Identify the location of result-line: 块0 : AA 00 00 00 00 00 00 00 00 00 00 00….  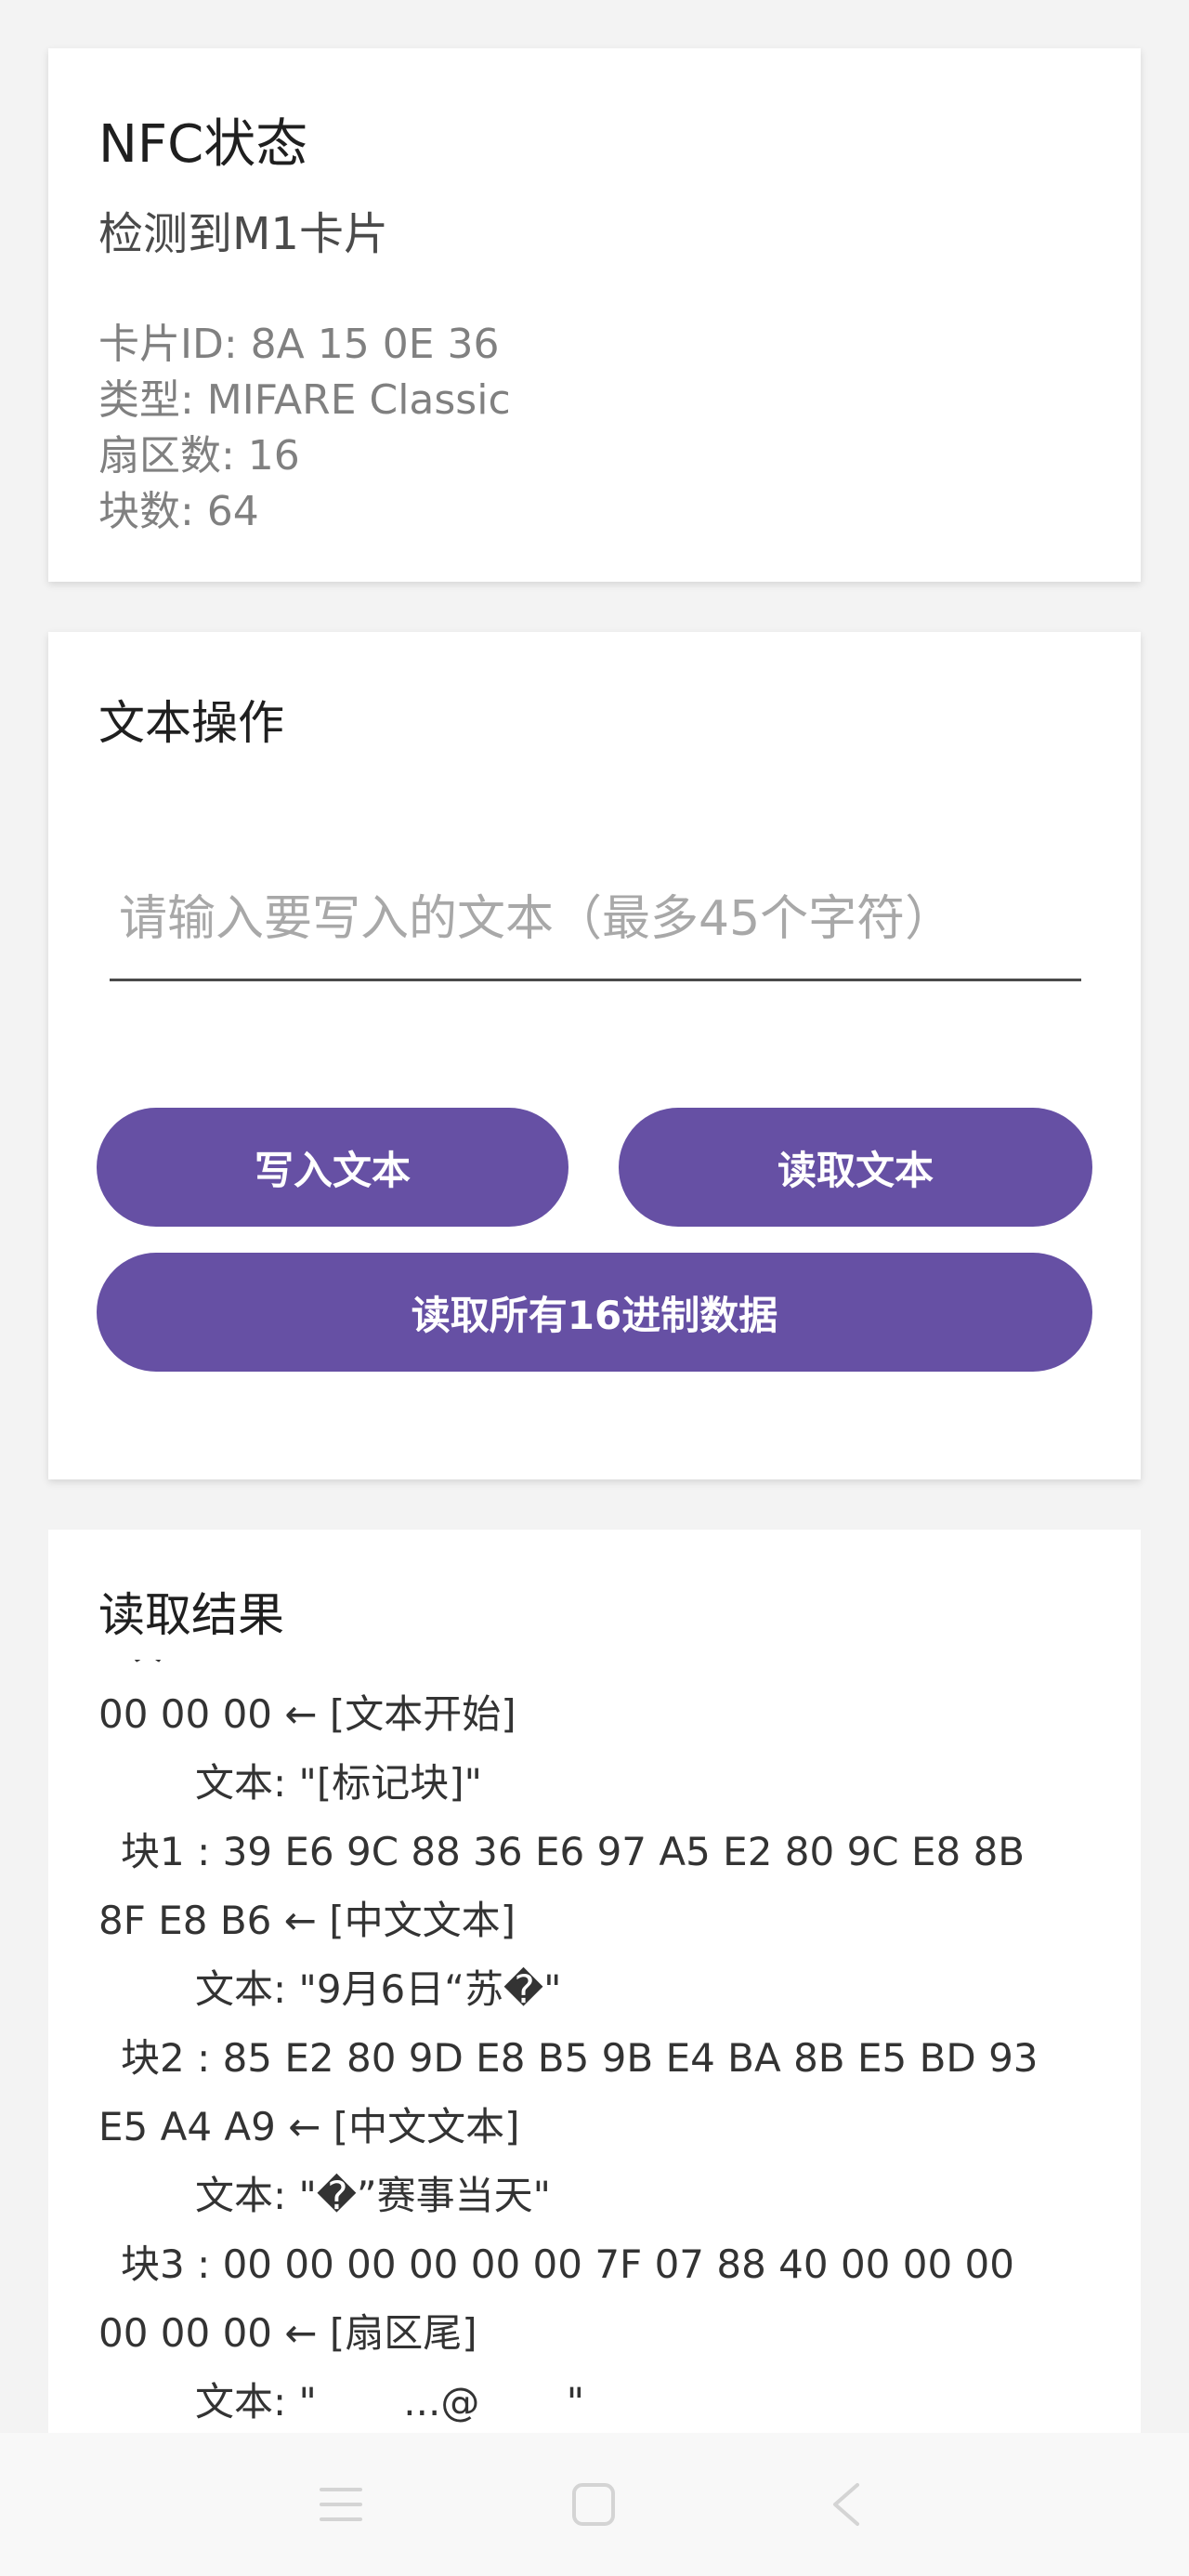
(600, 1670).